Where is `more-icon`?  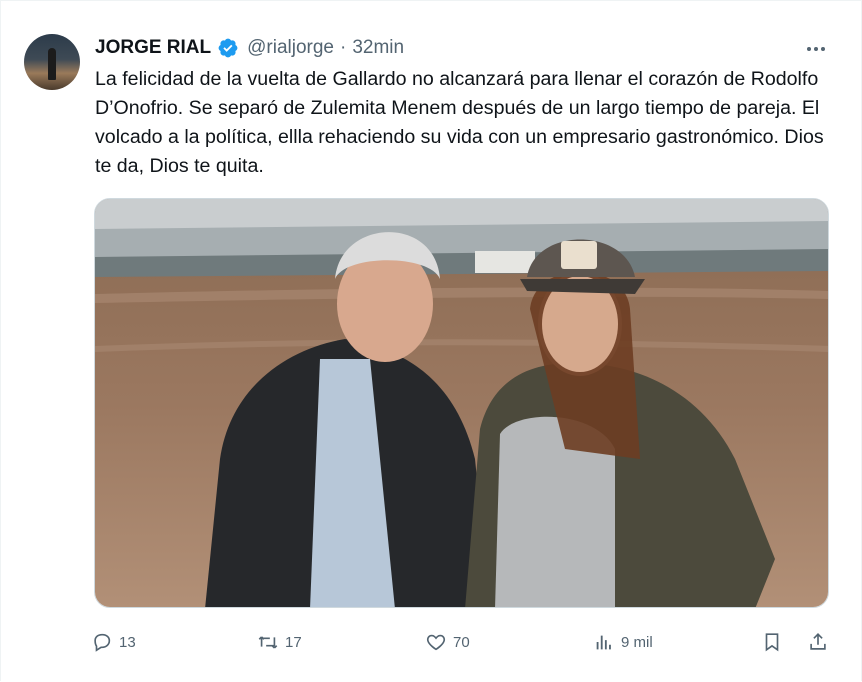 more-icon is located at coordinates (816, 49).